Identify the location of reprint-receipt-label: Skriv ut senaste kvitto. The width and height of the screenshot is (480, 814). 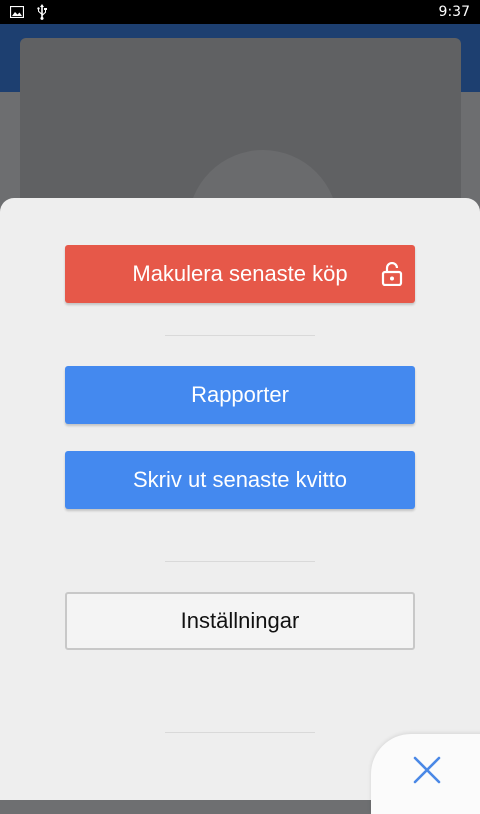
(240, 479).